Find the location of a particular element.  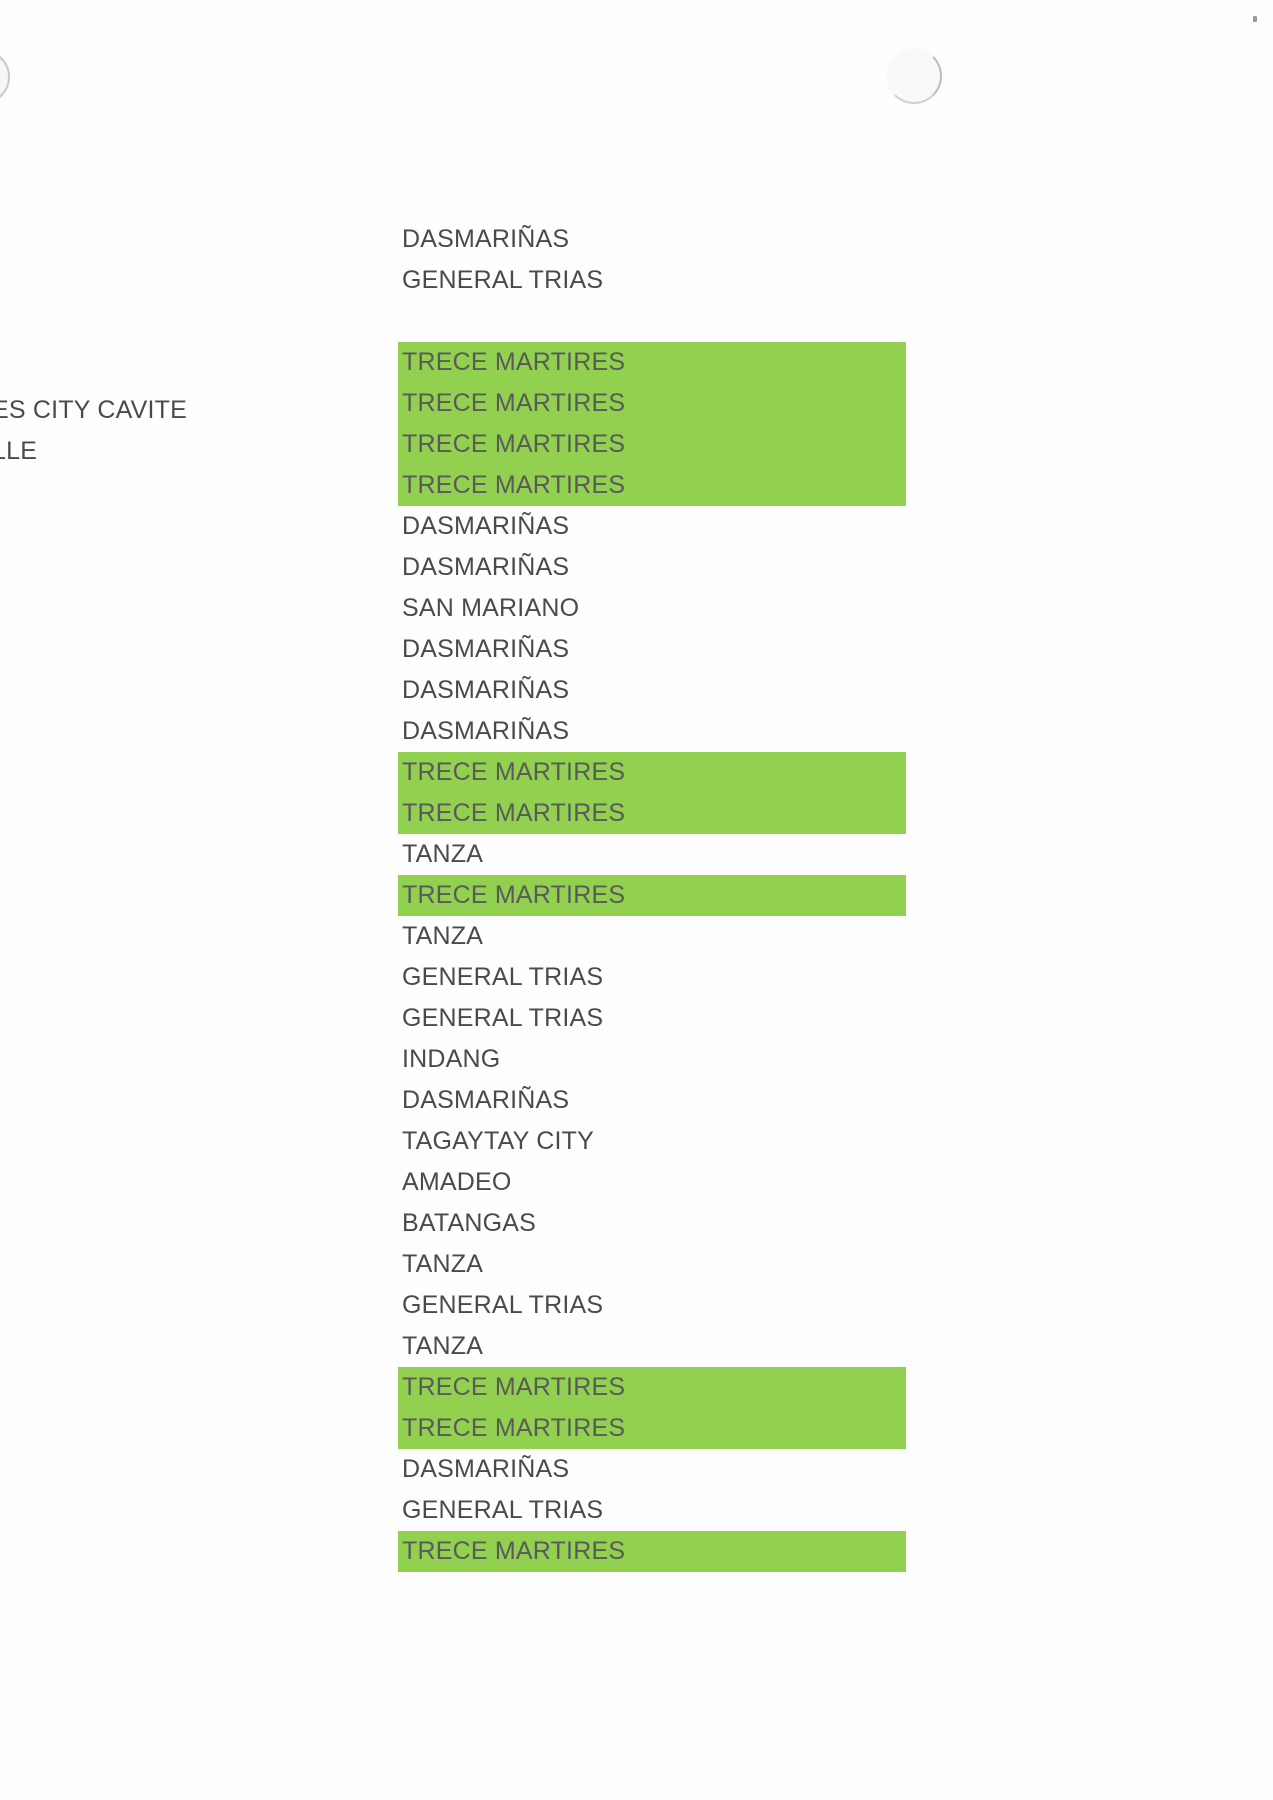

list-item: INDANG is located at coordinates (451, 1059).